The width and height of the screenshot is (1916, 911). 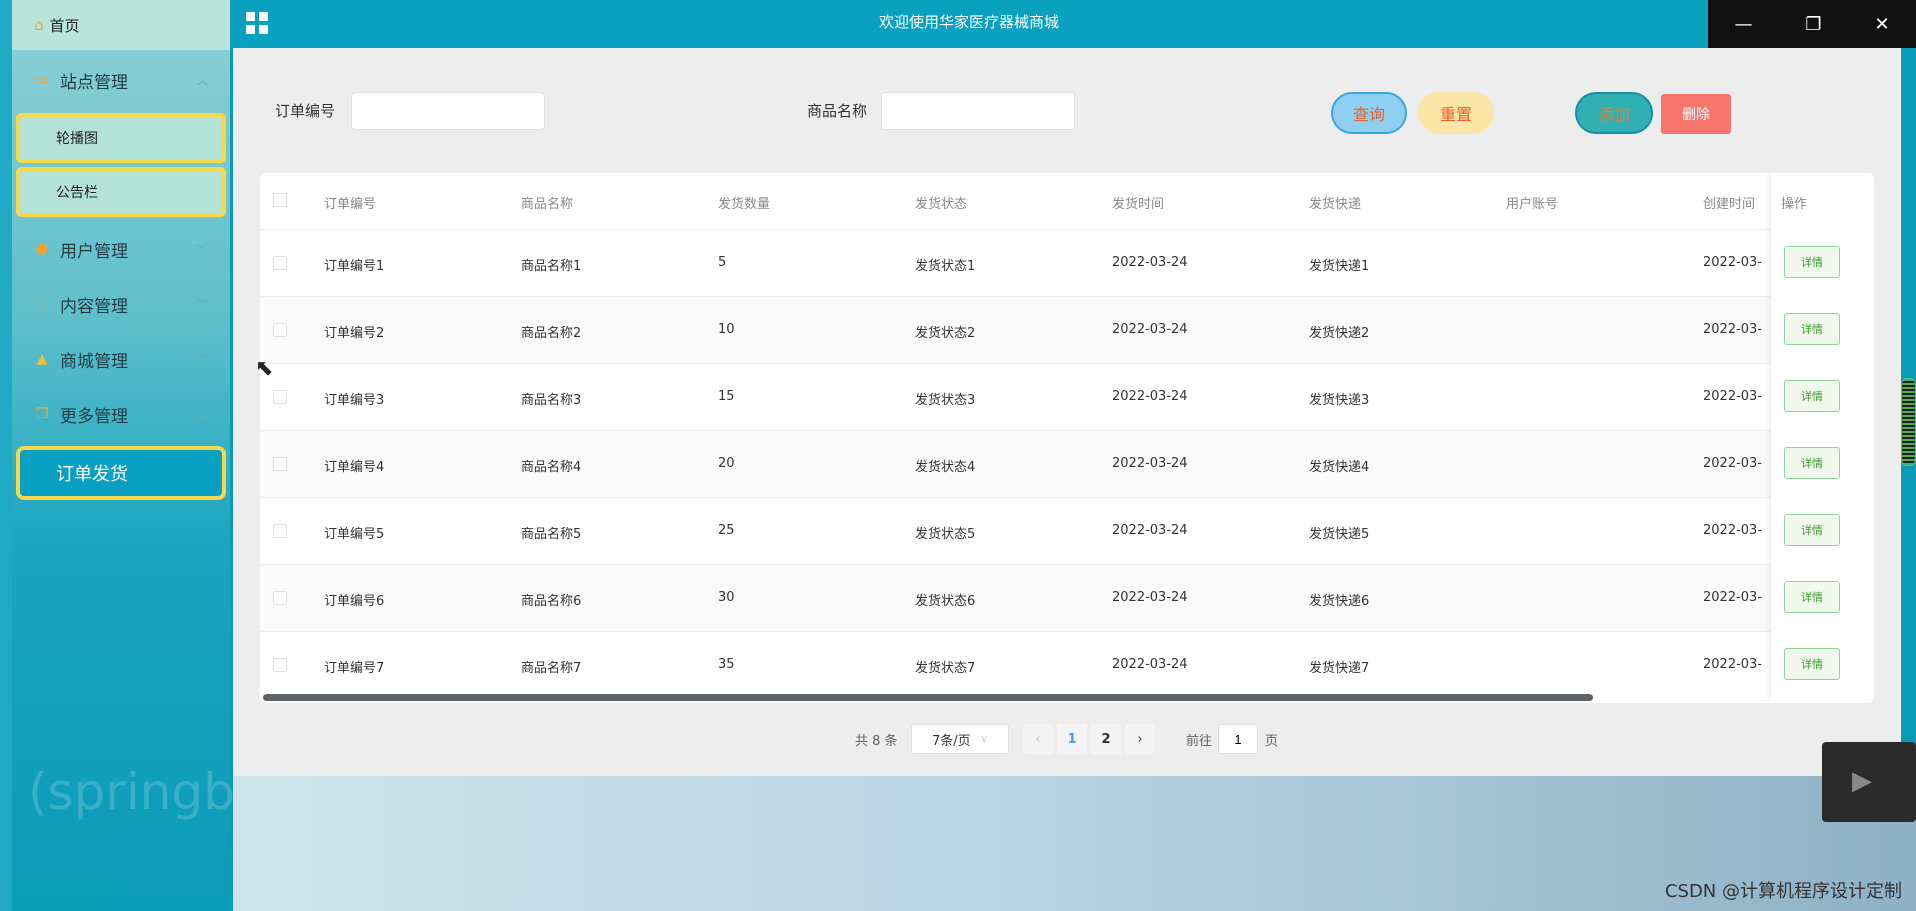 I want to click on chevron-left-icon: ‹, so click(x=1038, y=739).